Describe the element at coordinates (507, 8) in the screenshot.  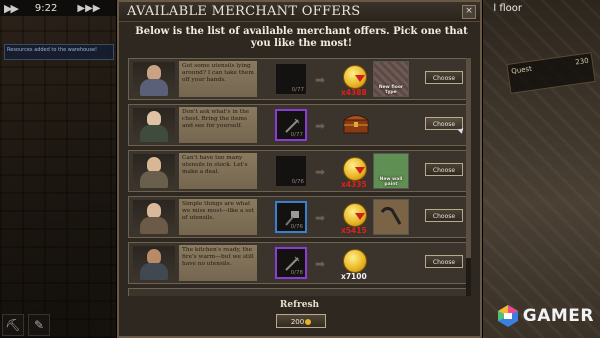
I see `floor-label: l floor` at that location.